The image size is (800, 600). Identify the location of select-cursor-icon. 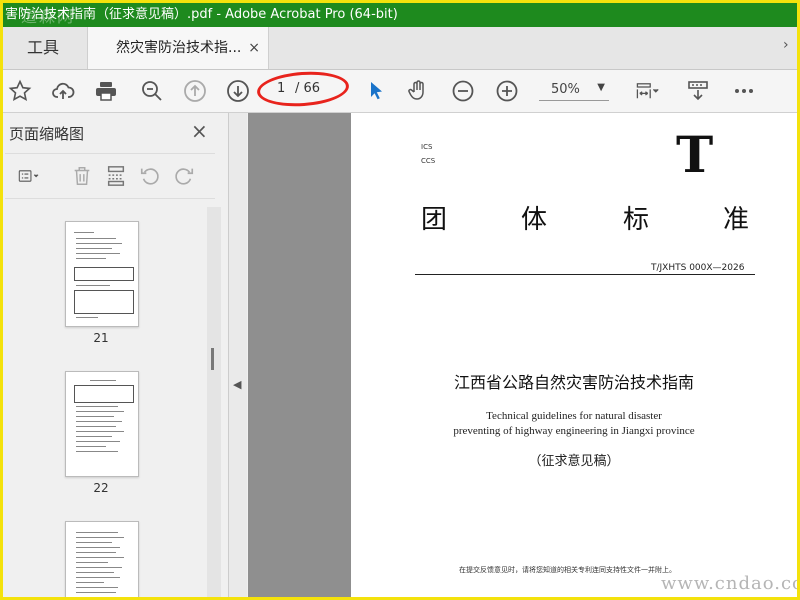
(376, 91).